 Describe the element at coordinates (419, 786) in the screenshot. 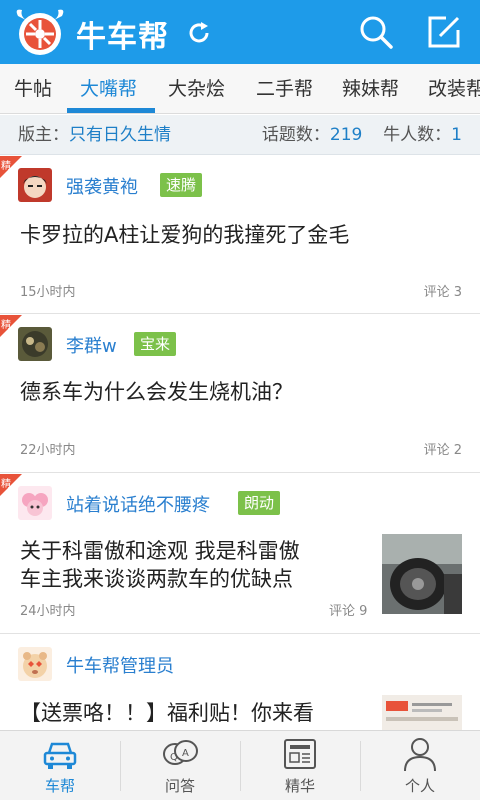

I see `nav-label: 个人` at that location.